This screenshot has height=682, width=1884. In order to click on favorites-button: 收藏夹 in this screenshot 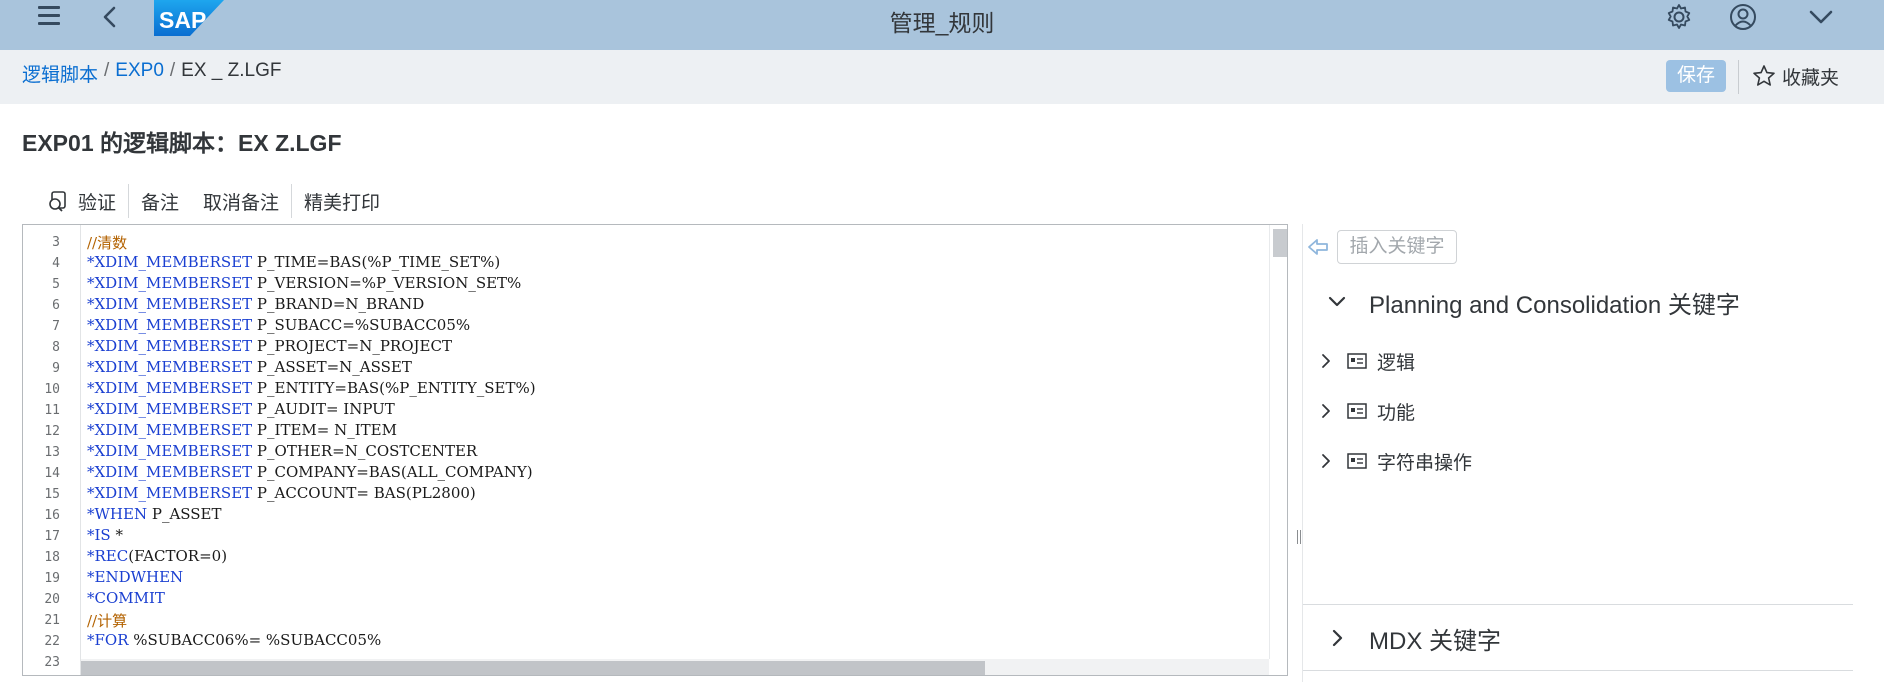, I will do `click(1795, 76)`.